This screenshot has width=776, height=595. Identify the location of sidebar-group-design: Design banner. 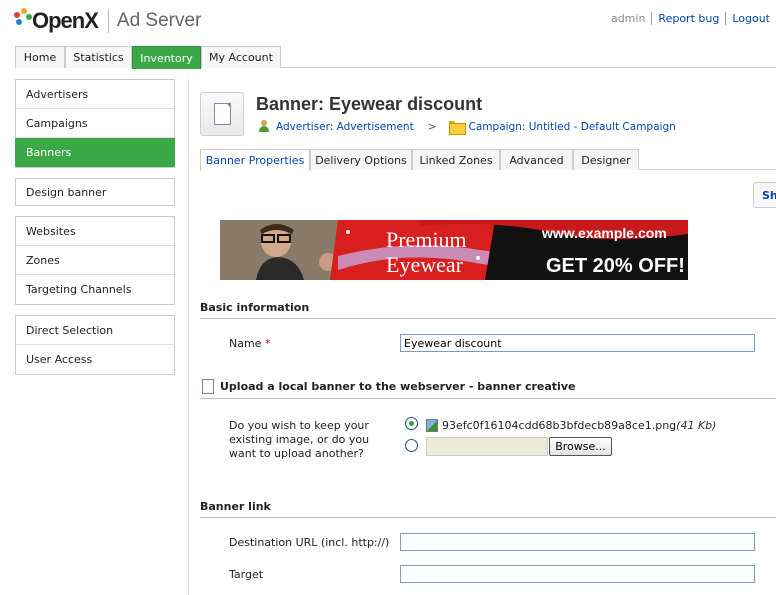
(95, 192).